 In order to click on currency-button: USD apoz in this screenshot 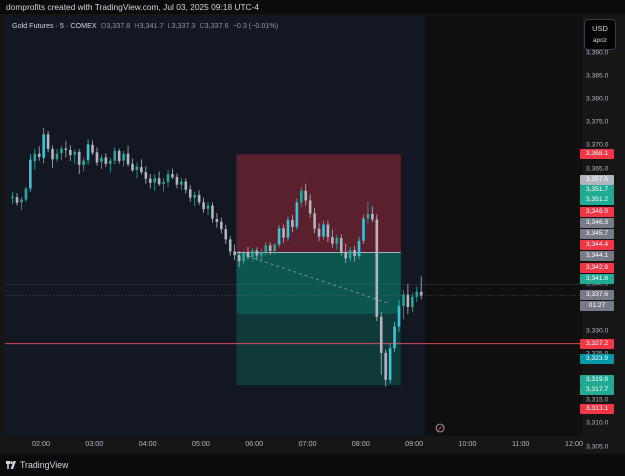, I will do `click(600, 34)`.